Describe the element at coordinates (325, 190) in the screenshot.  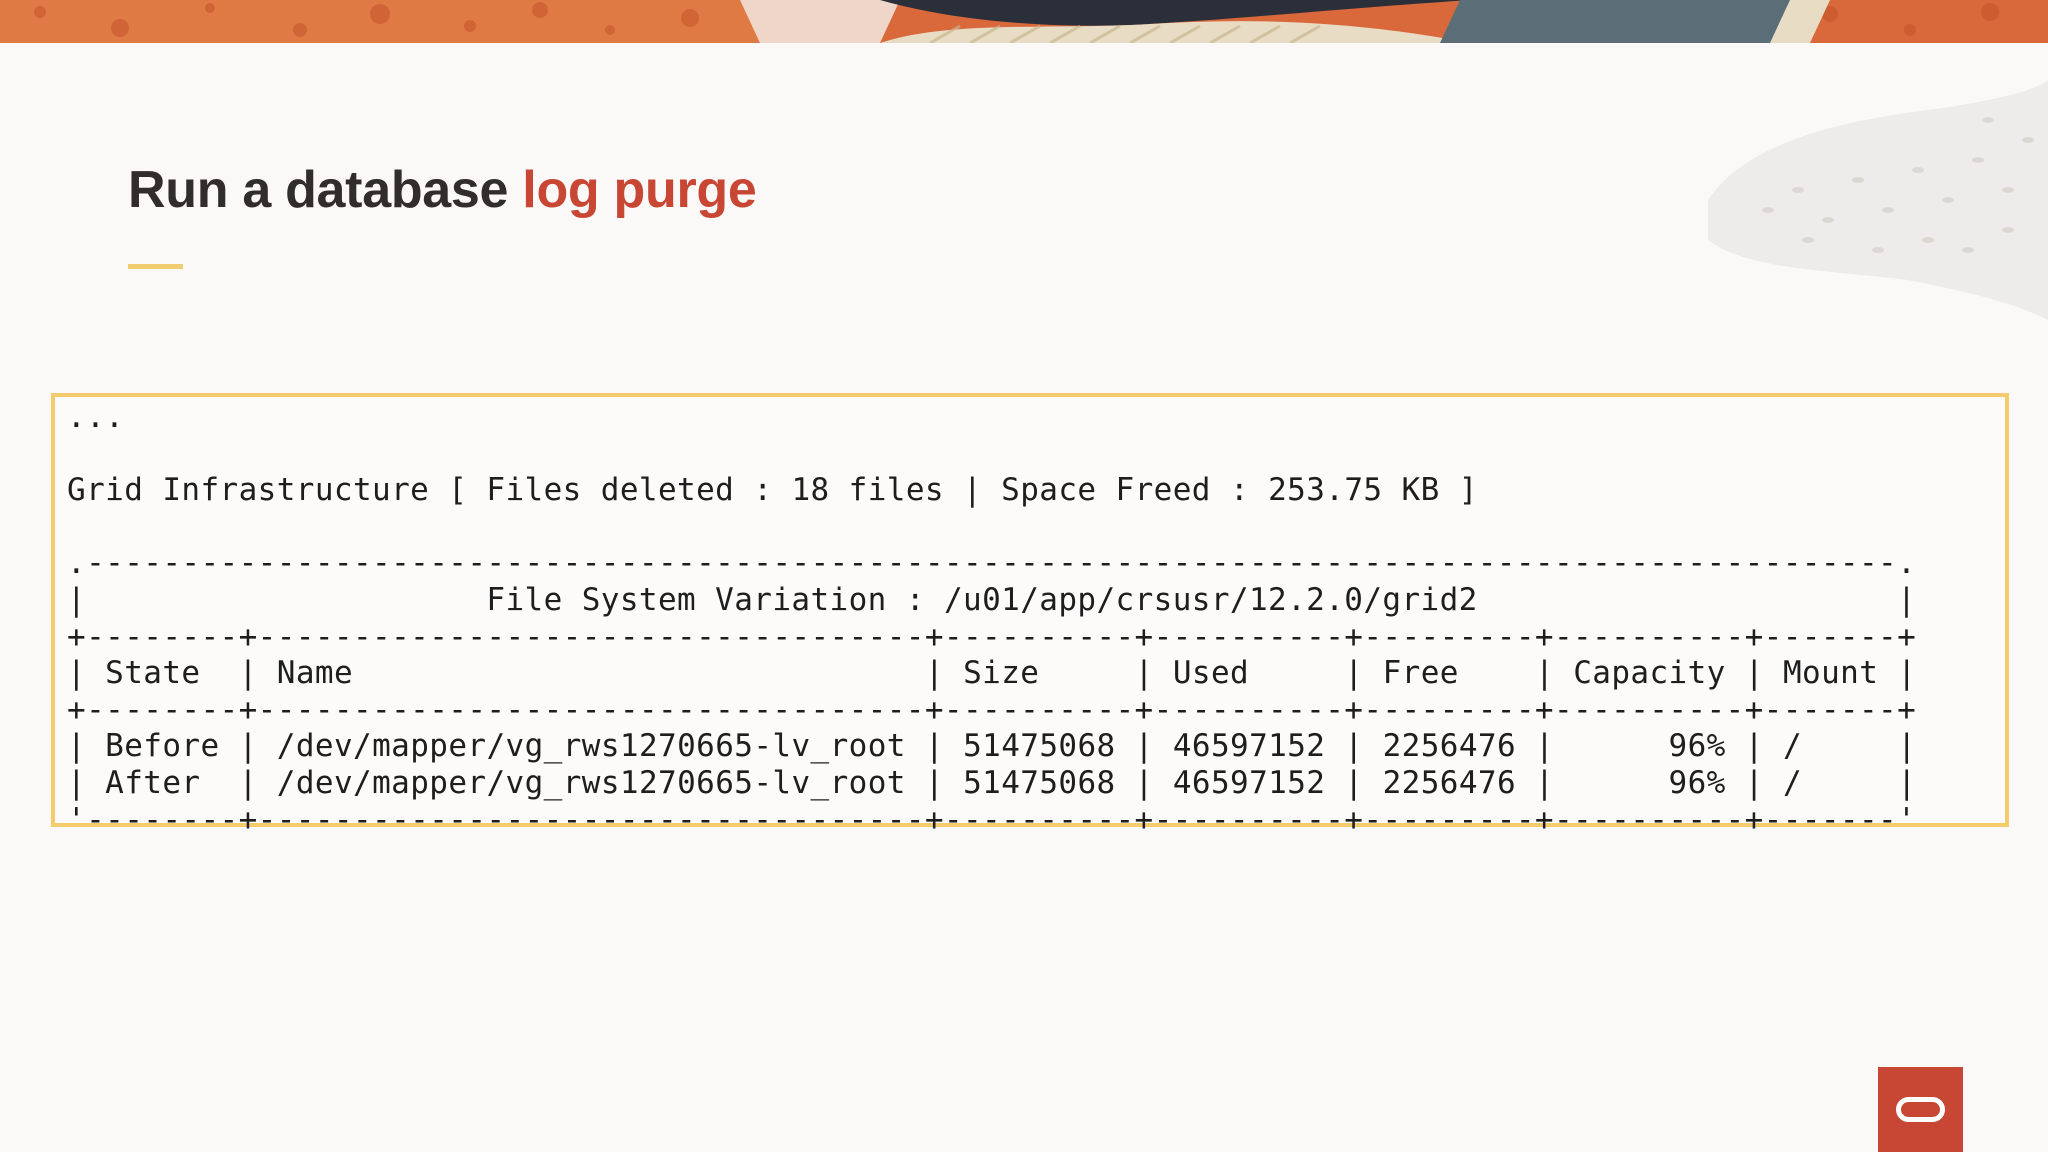
I see `slide-title-prefix: Run a database` at that location.